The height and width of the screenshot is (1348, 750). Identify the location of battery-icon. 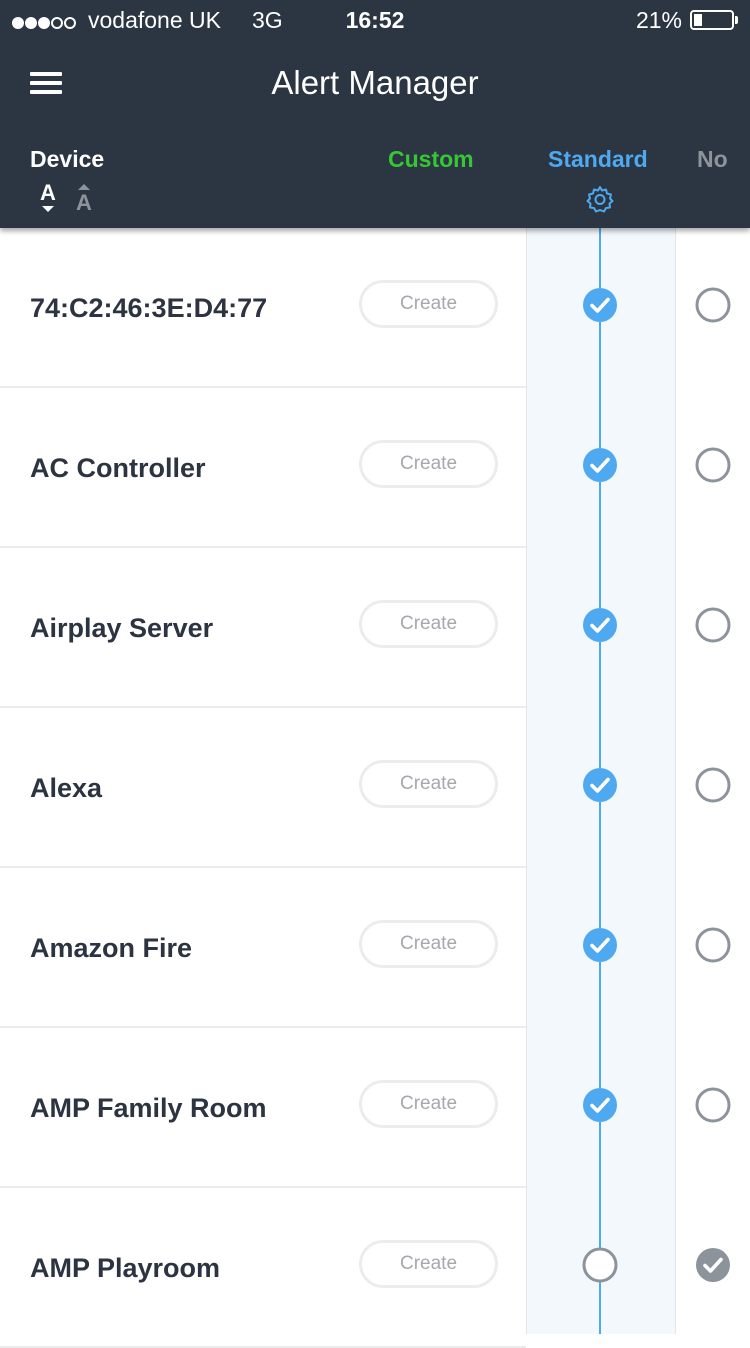
(714, 20).